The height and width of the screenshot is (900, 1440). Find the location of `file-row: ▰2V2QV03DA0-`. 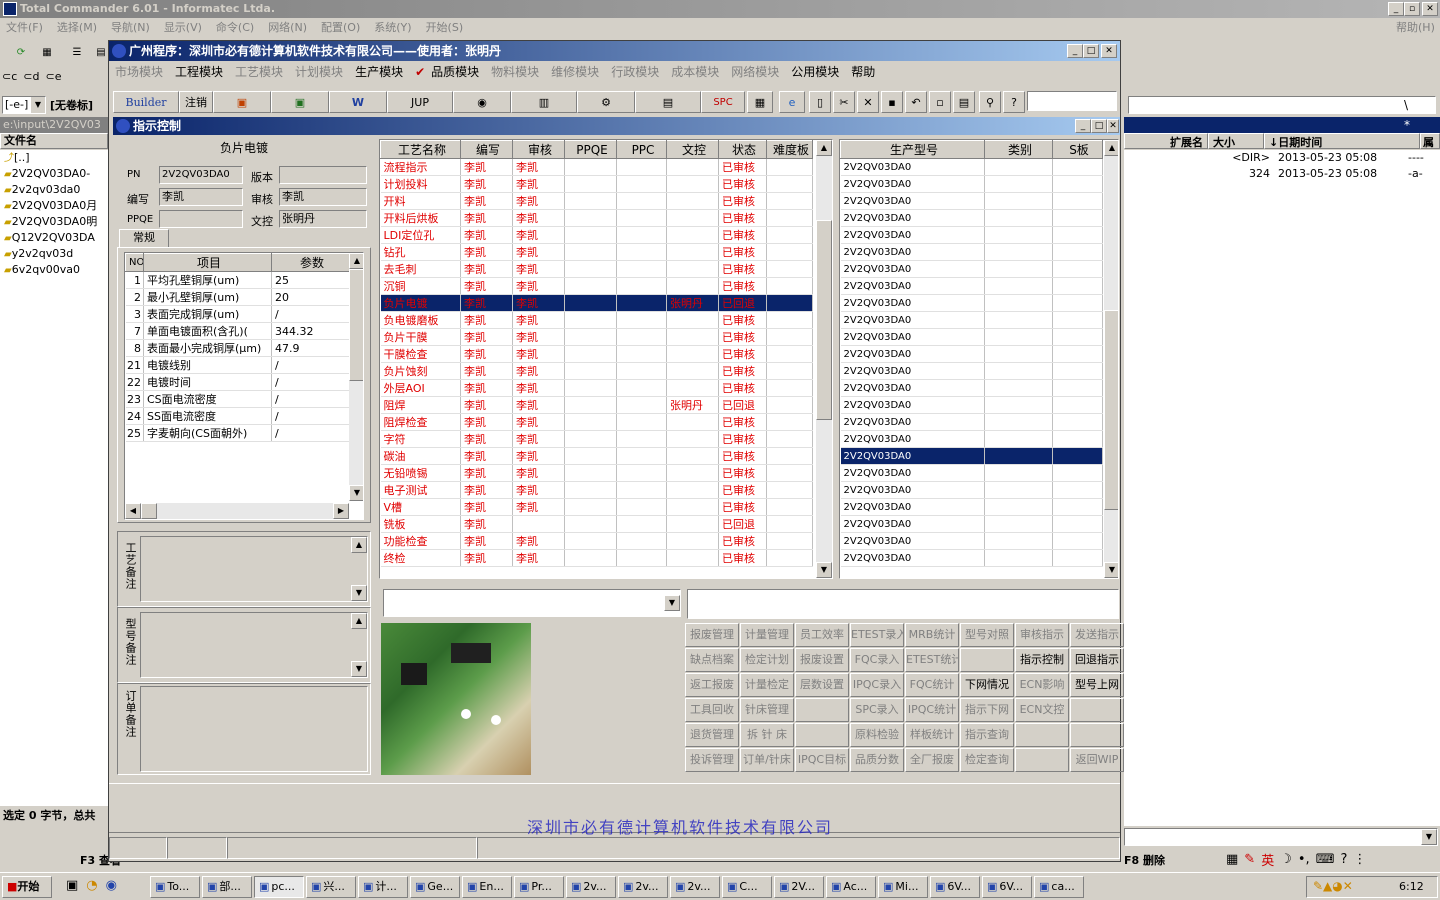

file-row: ▰2V2QV03DA0- is located at coordinates (54, 174).